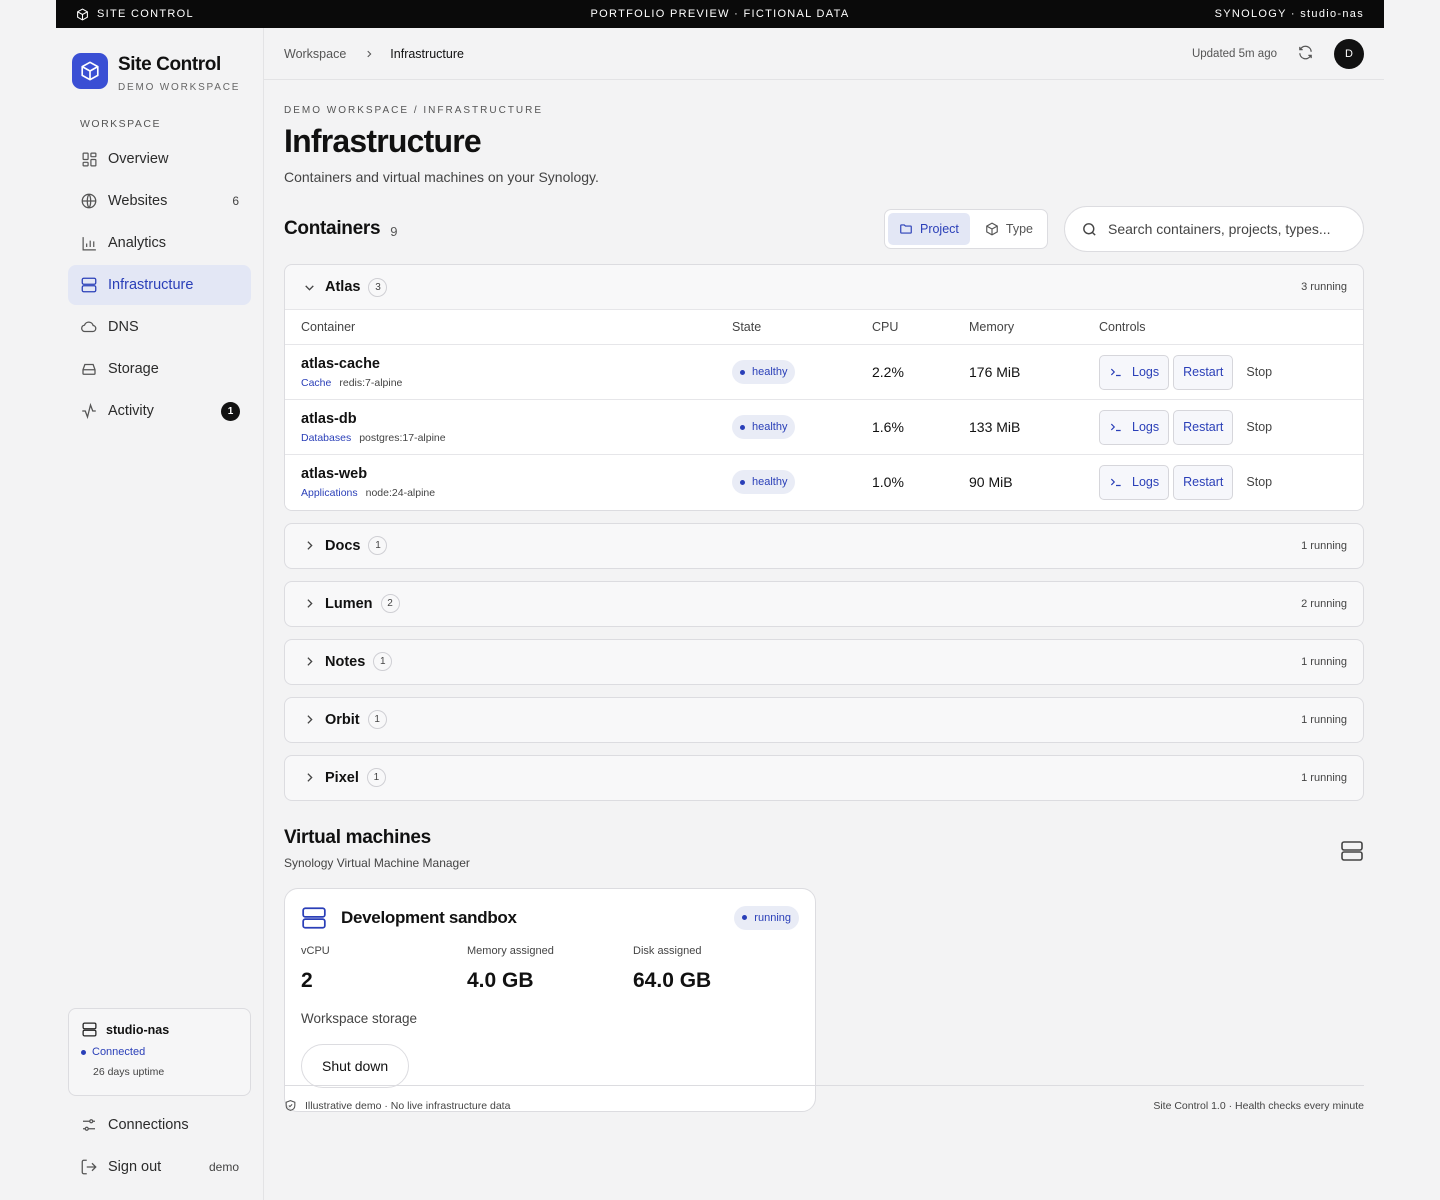  Describe the element at coordinates (315, 950) in the screenshot. I see `stat-label: vCPU` at that location.